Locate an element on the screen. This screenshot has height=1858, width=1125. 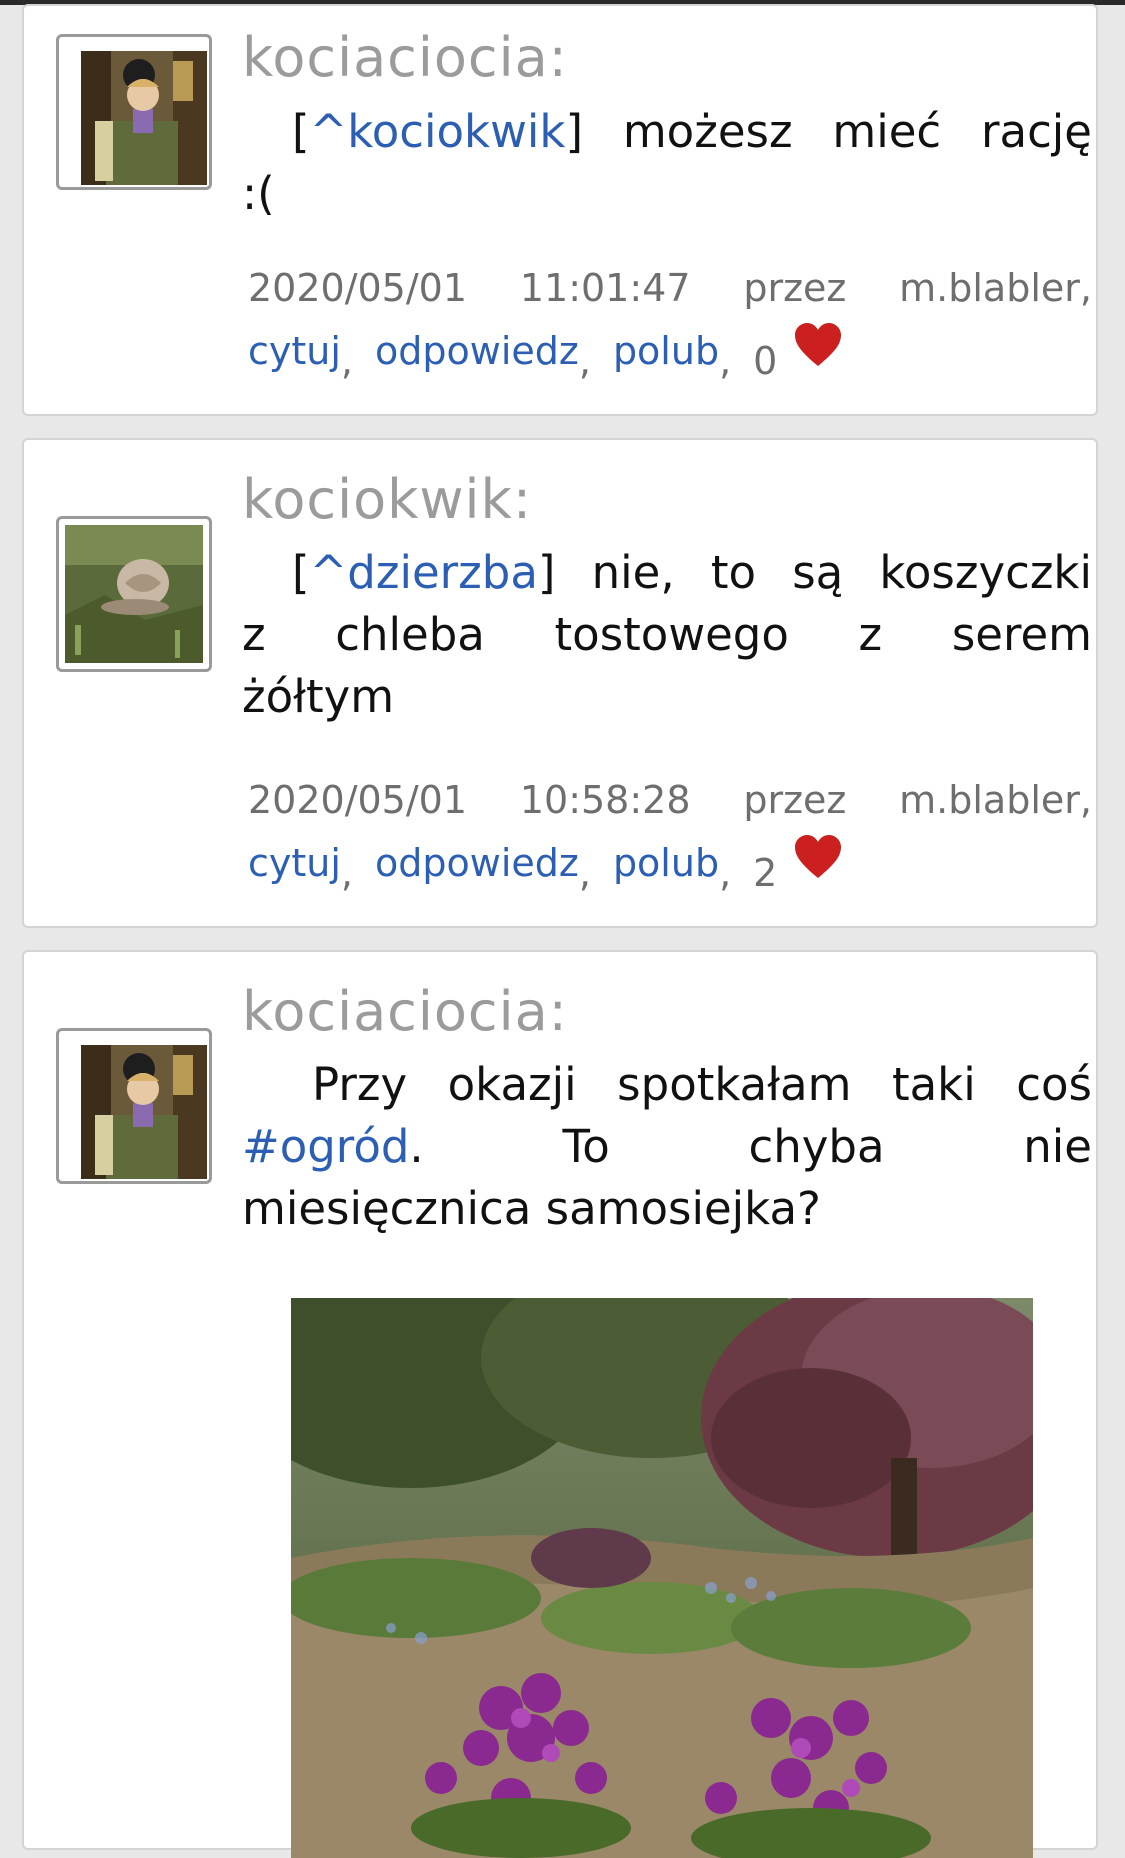
post-text: . To chyba nie is located at coordinates (750, 1146).